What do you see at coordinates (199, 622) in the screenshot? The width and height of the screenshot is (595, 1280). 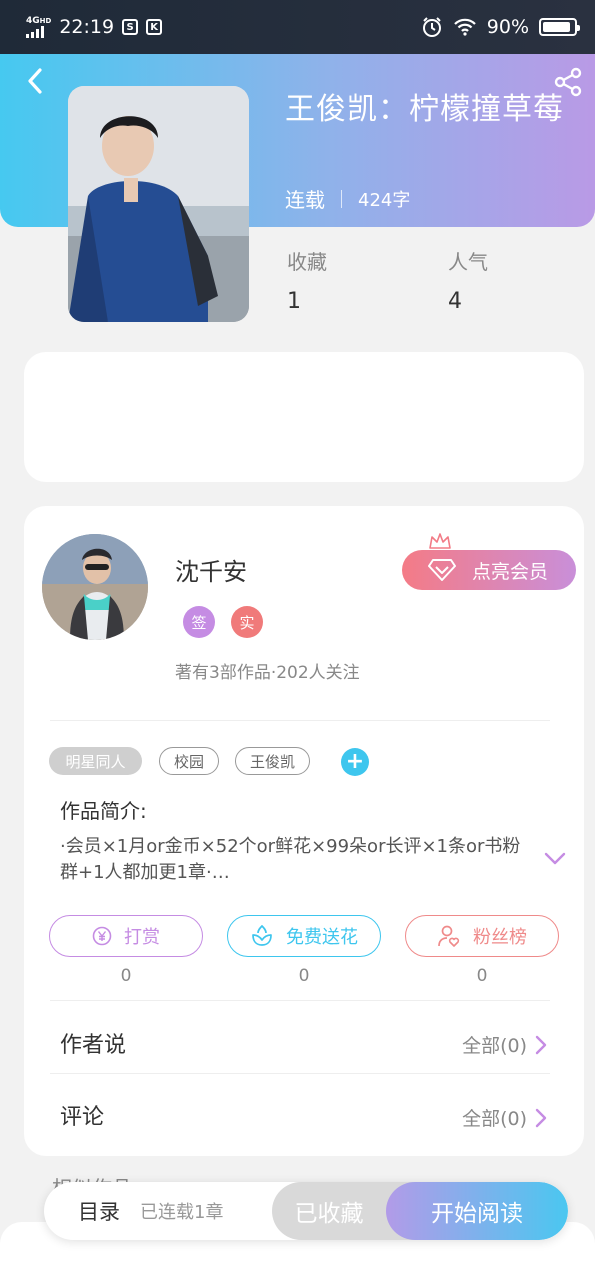 I see `signed-badge: 签` at bounding box center [199, 622].